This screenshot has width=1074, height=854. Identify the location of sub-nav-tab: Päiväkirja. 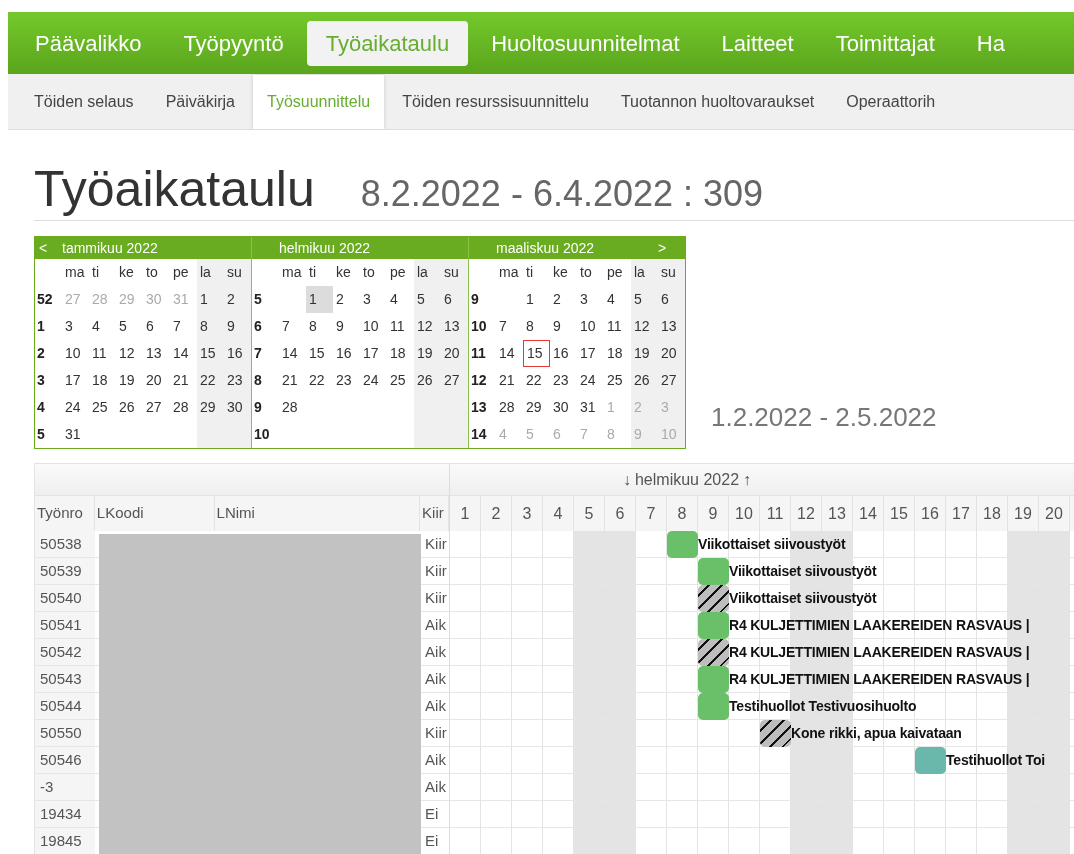
(200, 102).